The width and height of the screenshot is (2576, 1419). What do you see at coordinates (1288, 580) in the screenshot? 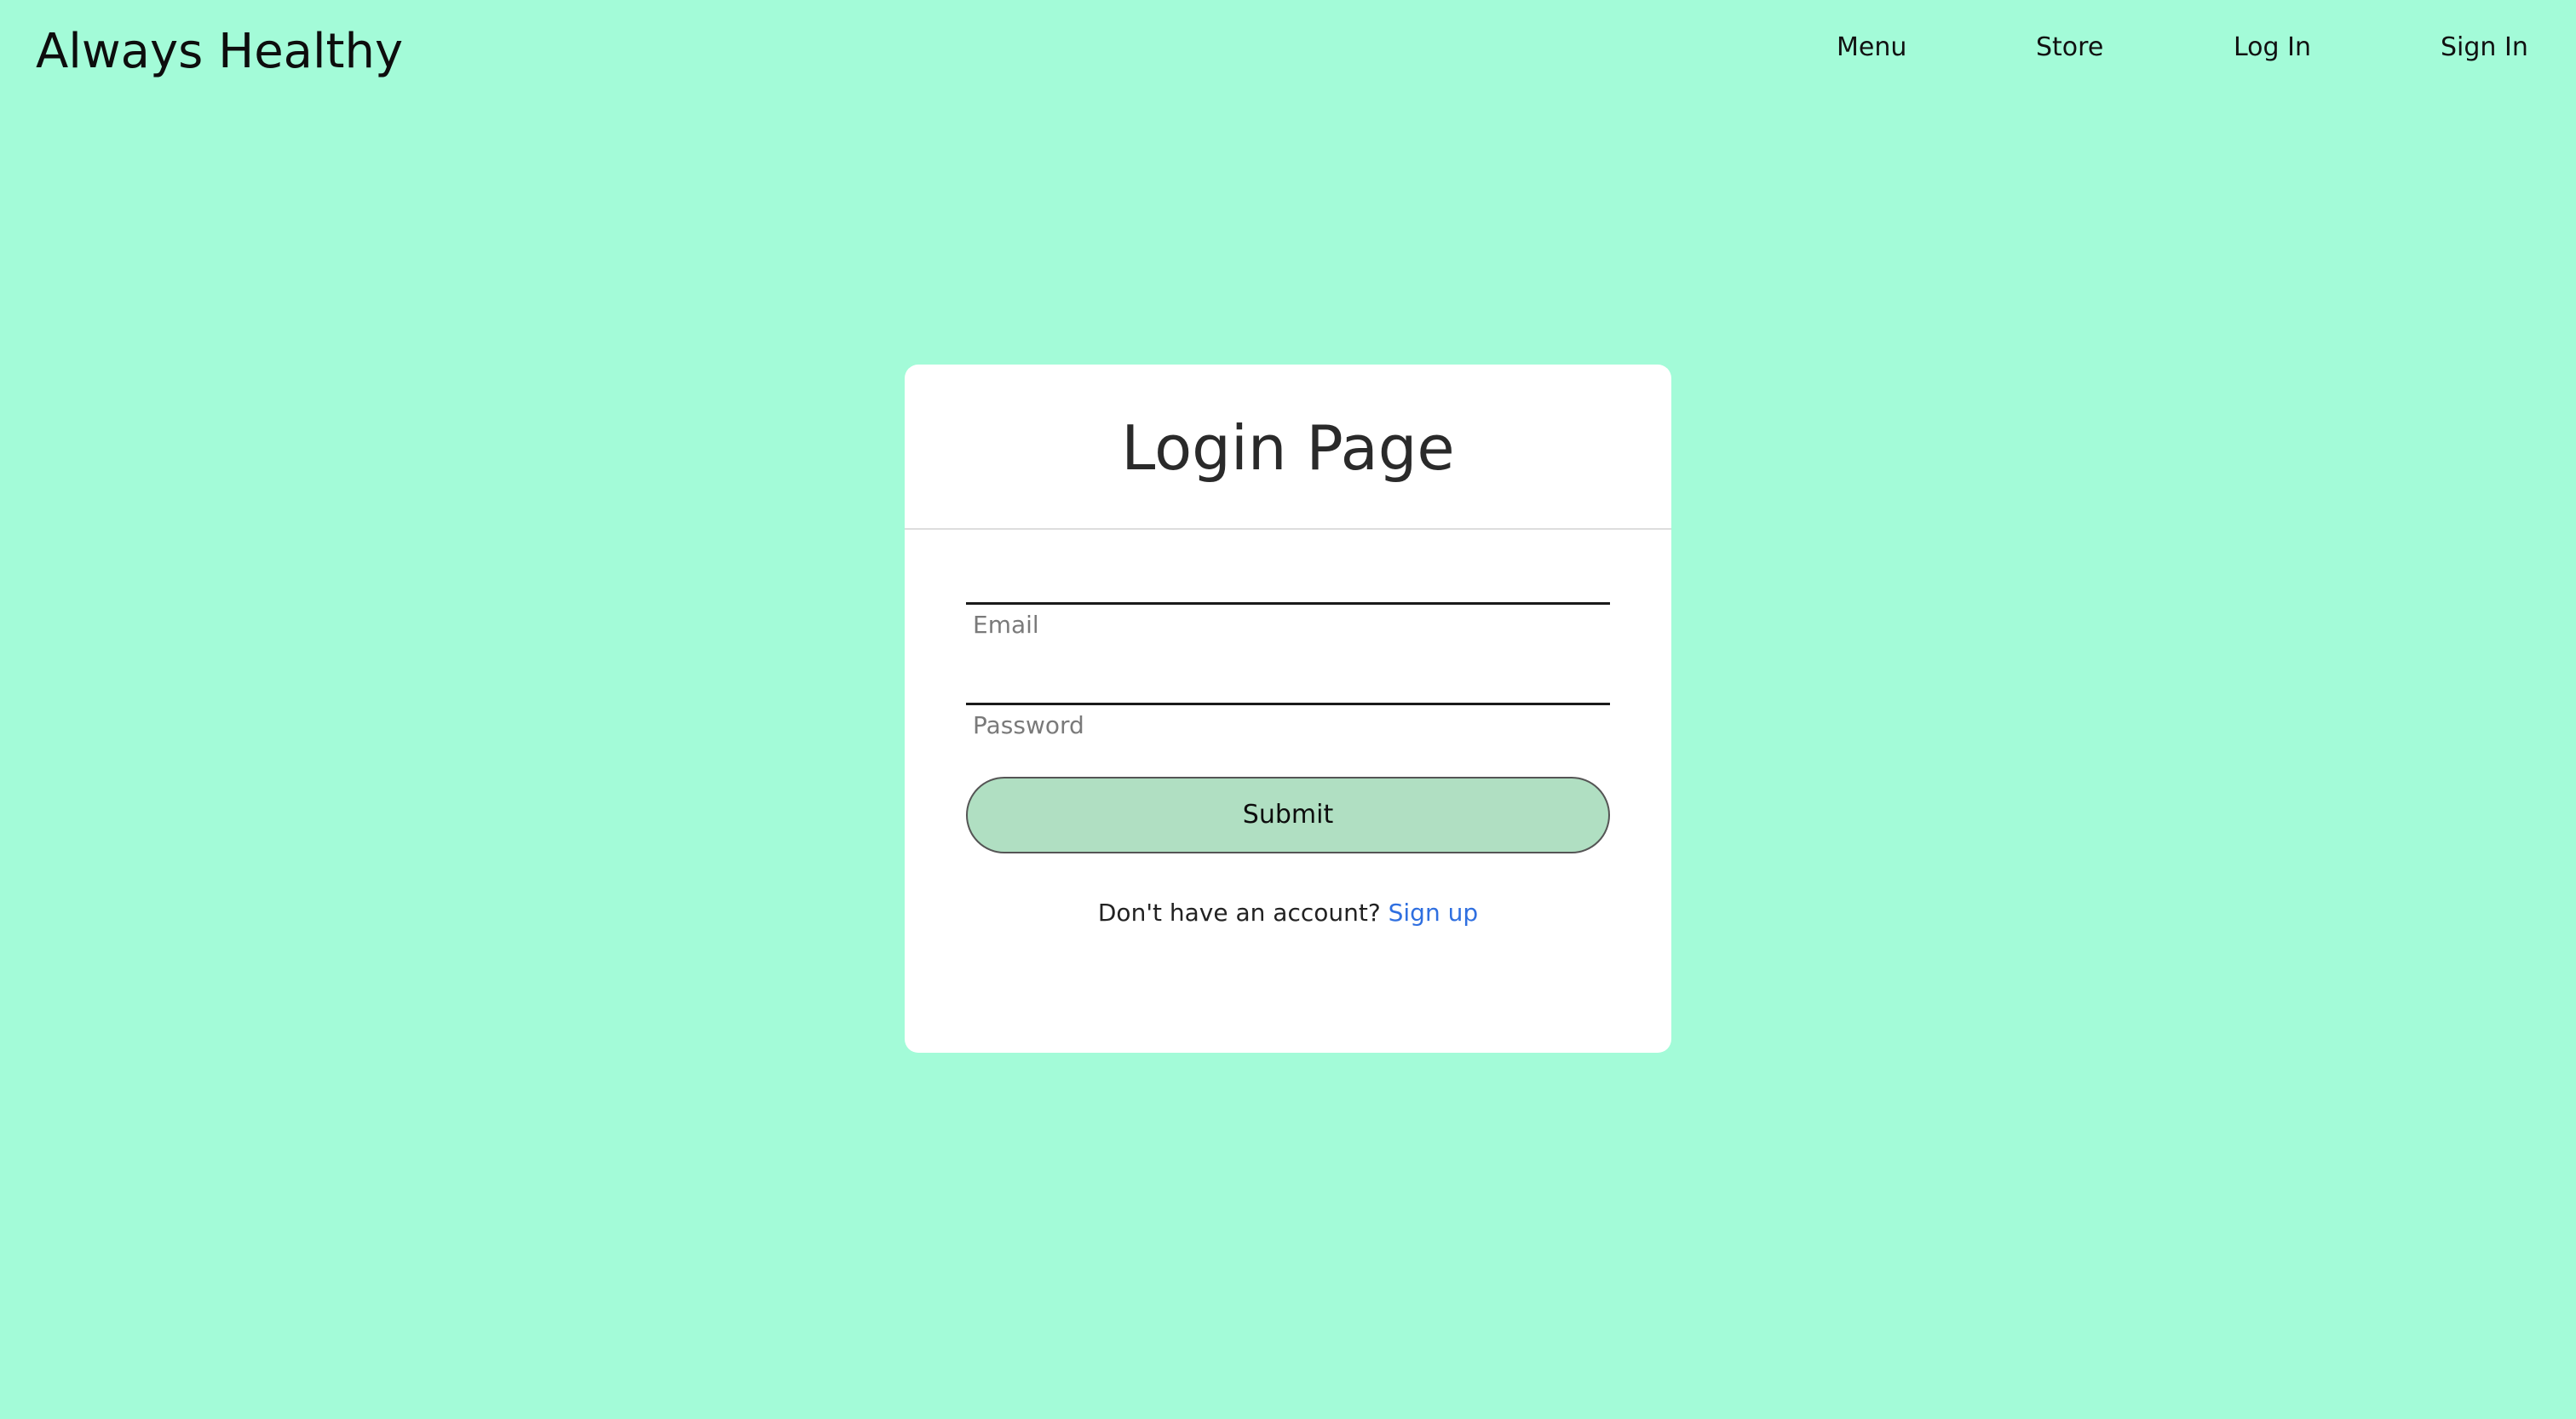
I see `email-input` at bounding box center [1288, 580].